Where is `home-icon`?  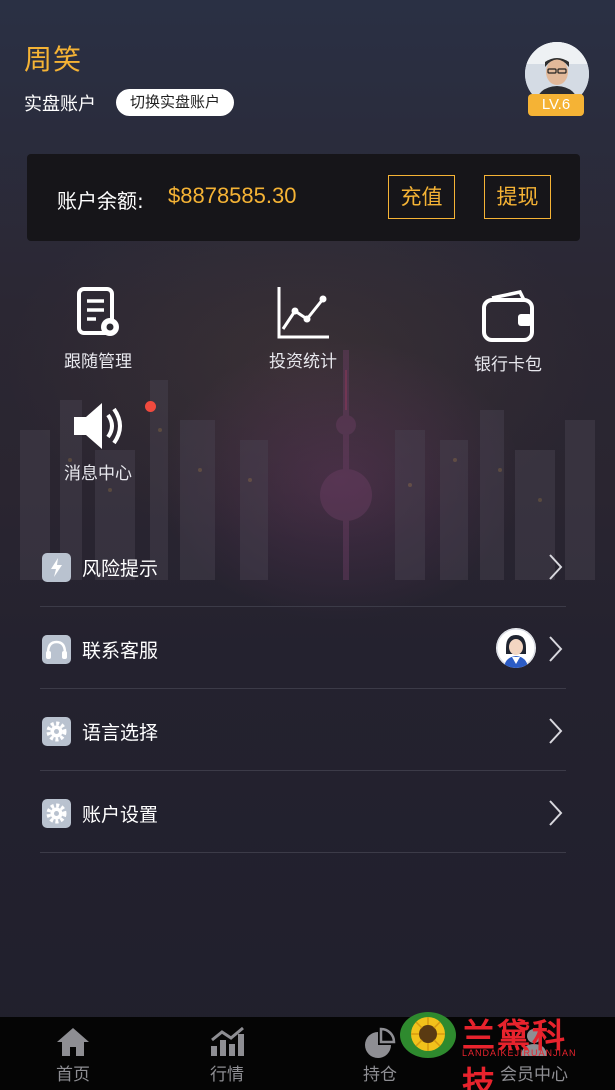
home-icon is located at coordinates (73, 1042).